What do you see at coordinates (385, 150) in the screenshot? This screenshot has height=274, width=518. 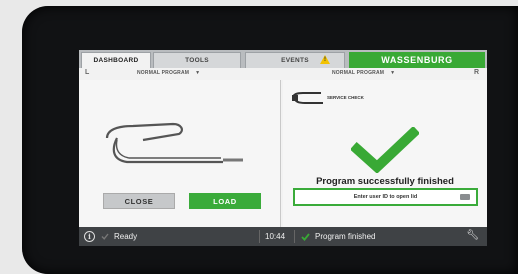 I see `success-check-icon` at bounding box center [385, 150].